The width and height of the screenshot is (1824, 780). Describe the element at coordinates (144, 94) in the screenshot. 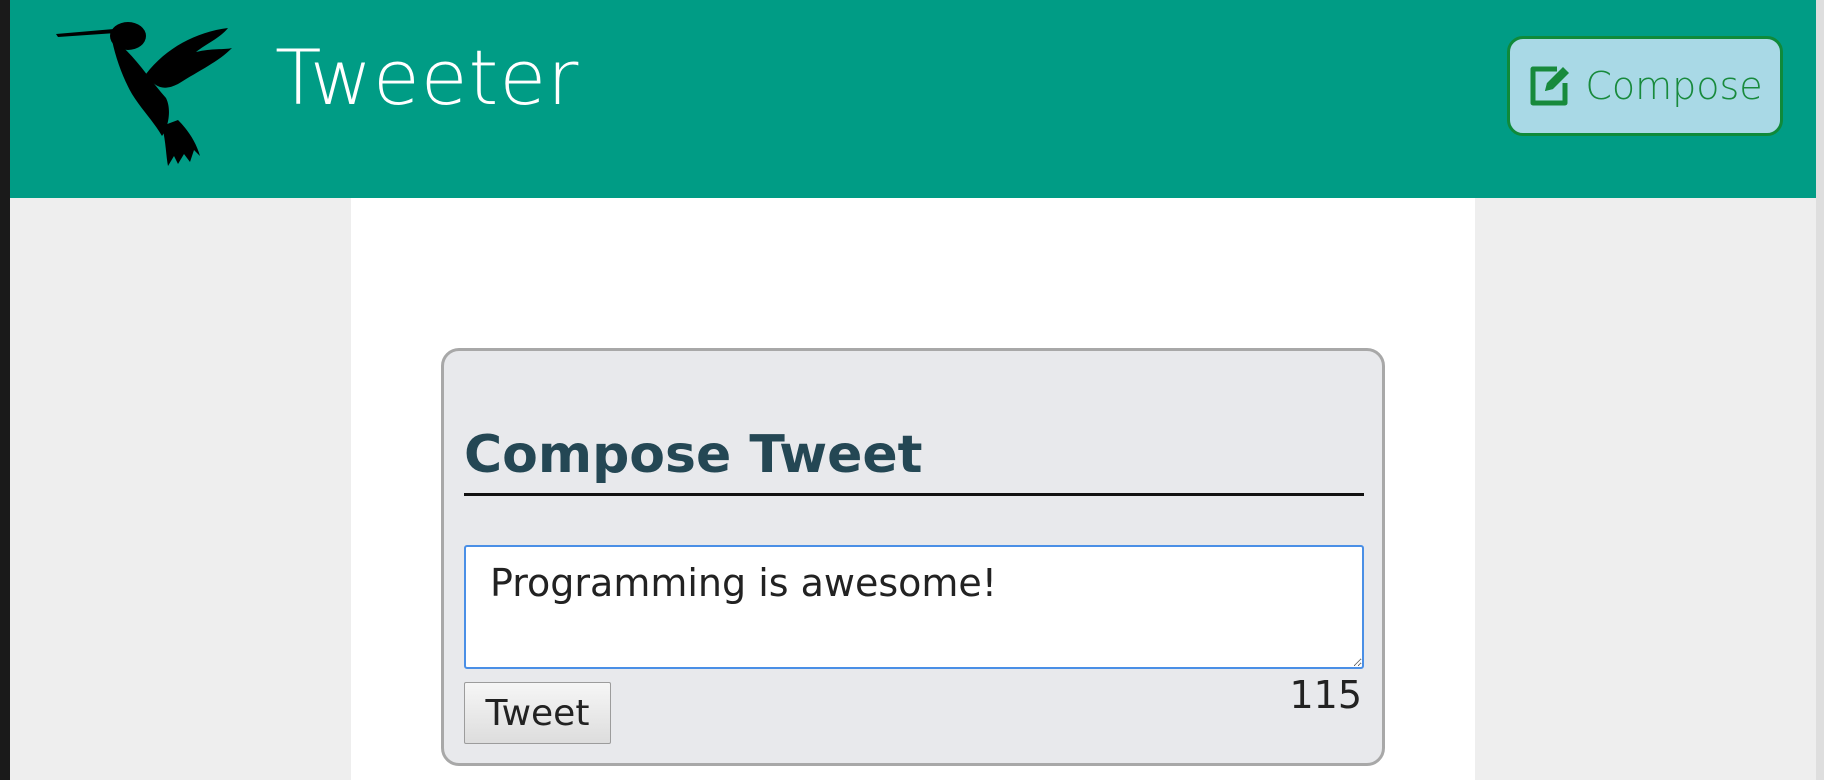

I see `hummingbird-icon` at that location.